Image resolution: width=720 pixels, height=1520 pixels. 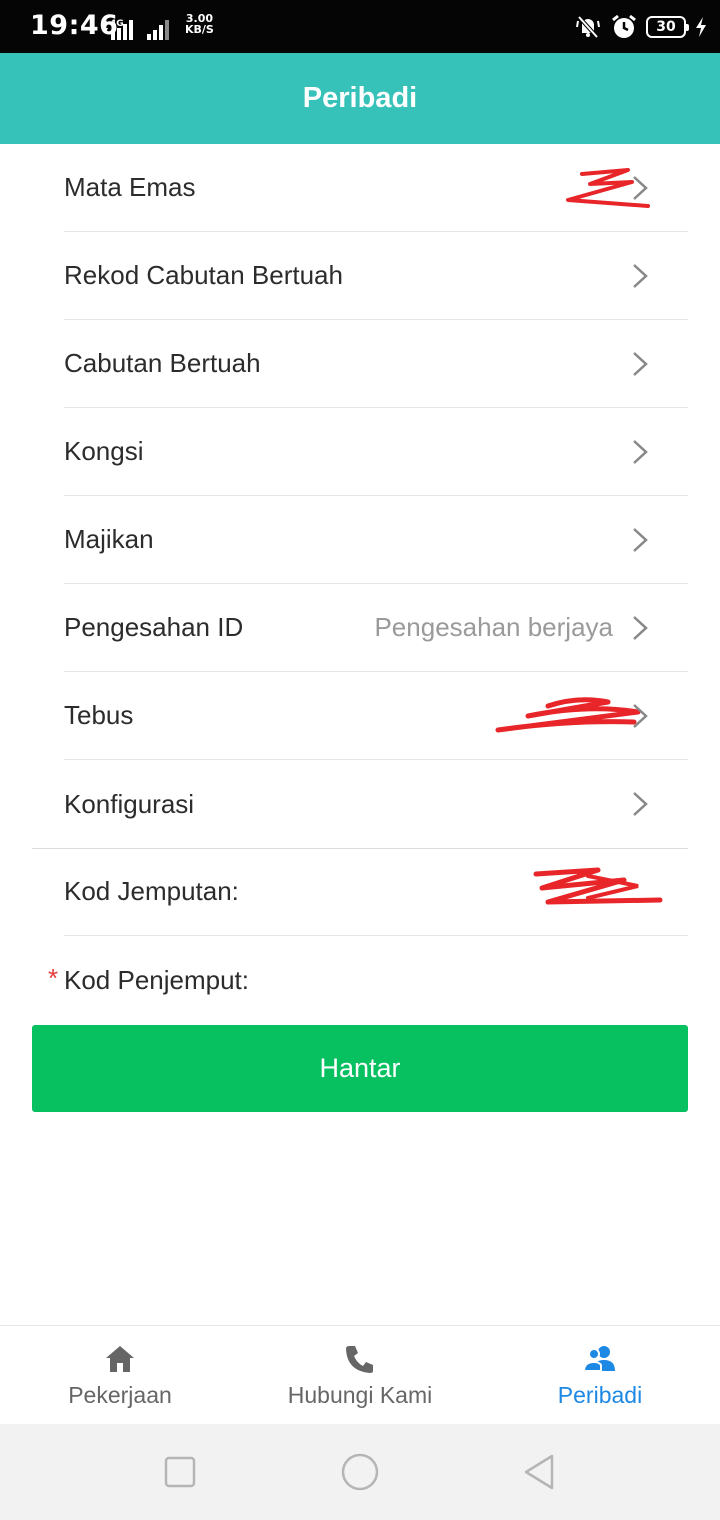 I want to click on menu-item-konfigurasi: Konfigurasi, so click(x=376, y=804).